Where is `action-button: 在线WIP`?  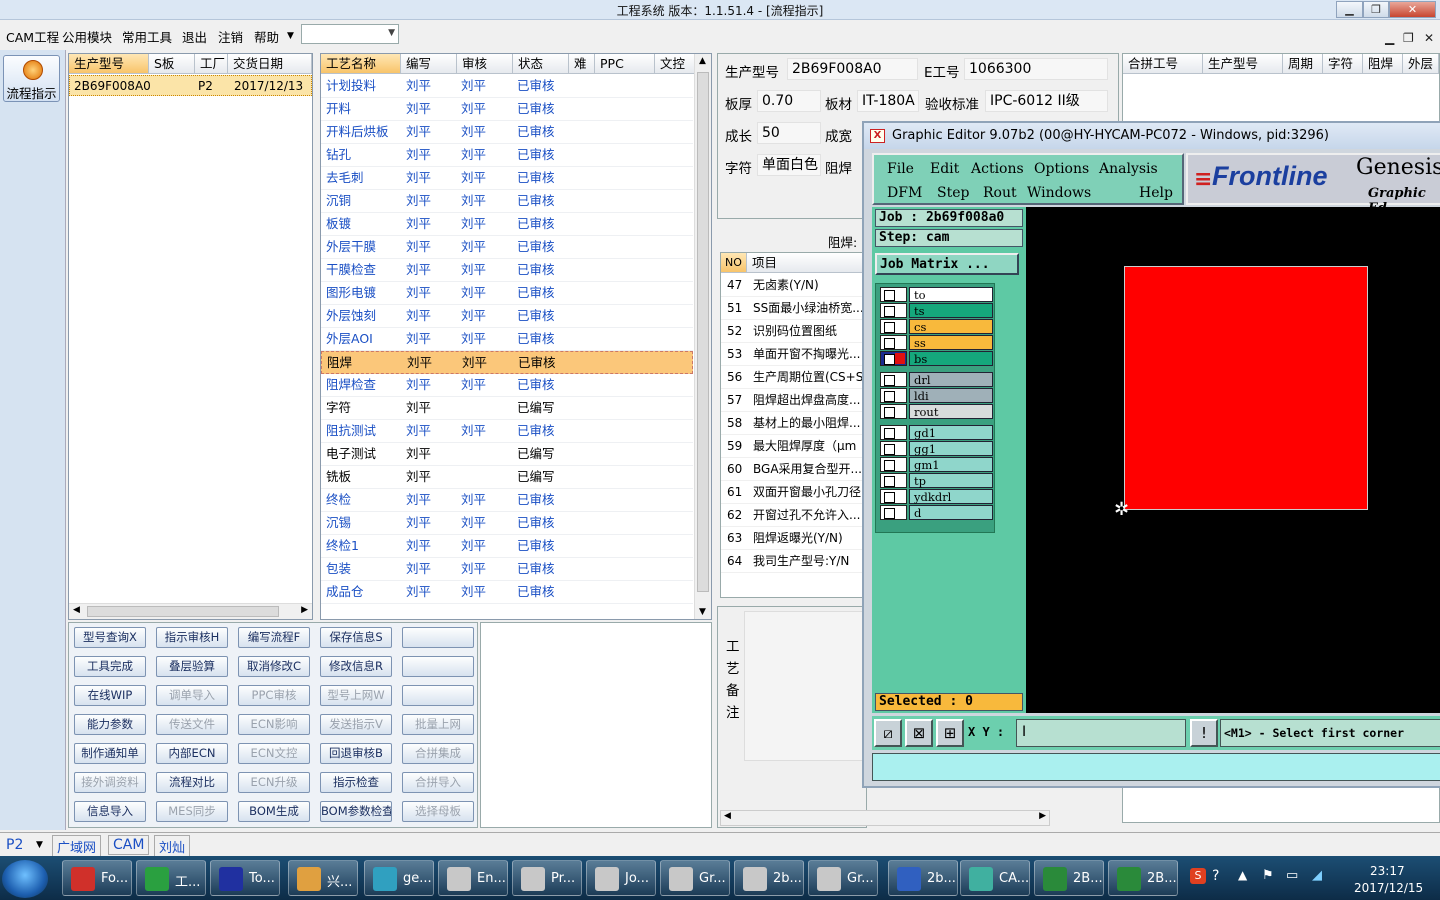 action-button: 在线WIP is located at coordinates (110, 695).